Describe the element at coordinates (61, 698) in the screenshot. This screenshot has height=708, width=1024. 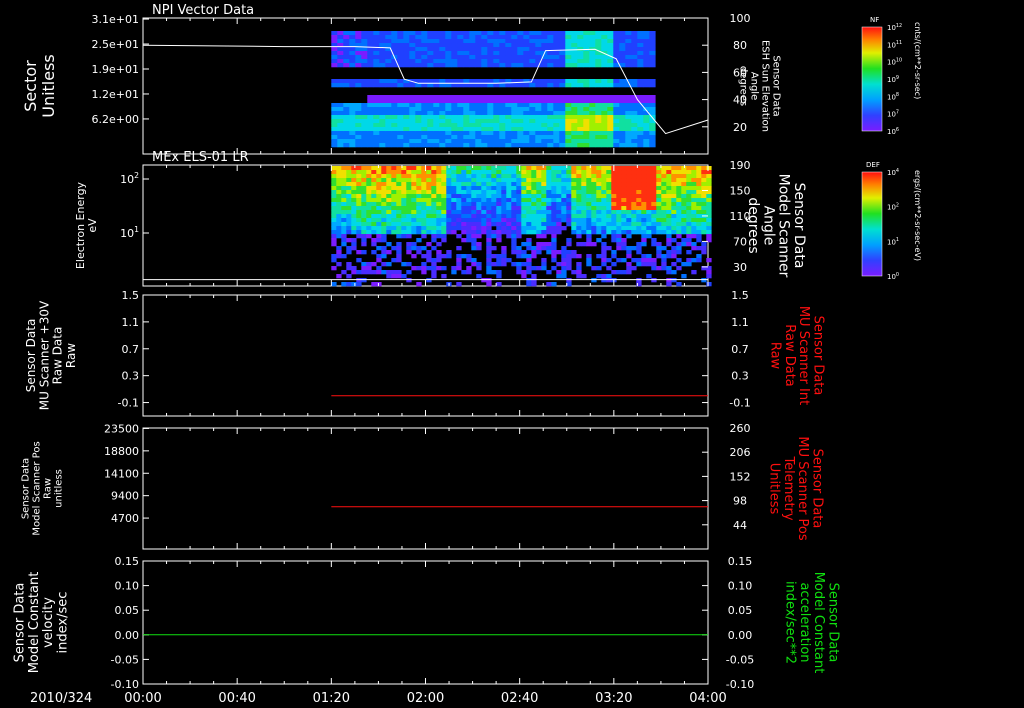
I see `date-label: 2010/324` at that location.